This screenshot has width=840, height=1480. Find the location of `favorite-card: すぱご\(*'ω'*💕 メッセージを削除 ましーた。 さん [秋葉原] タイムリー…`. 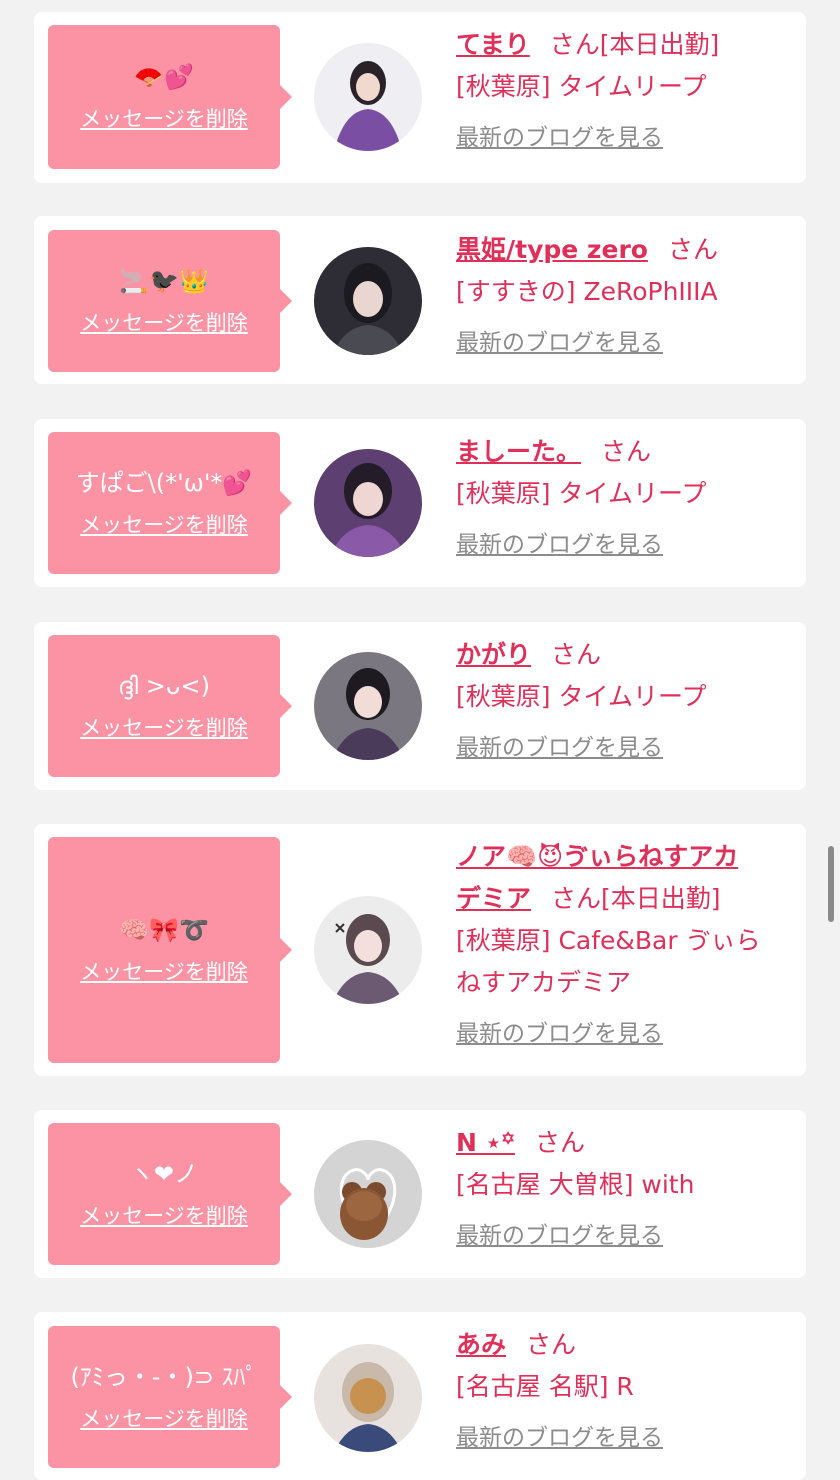

favorite-card: すぱご\(*'ω'*💕 メッセージを削除 ましーた。 さん [秋葉原] タイムリー… is located at coordinates (420, 503).